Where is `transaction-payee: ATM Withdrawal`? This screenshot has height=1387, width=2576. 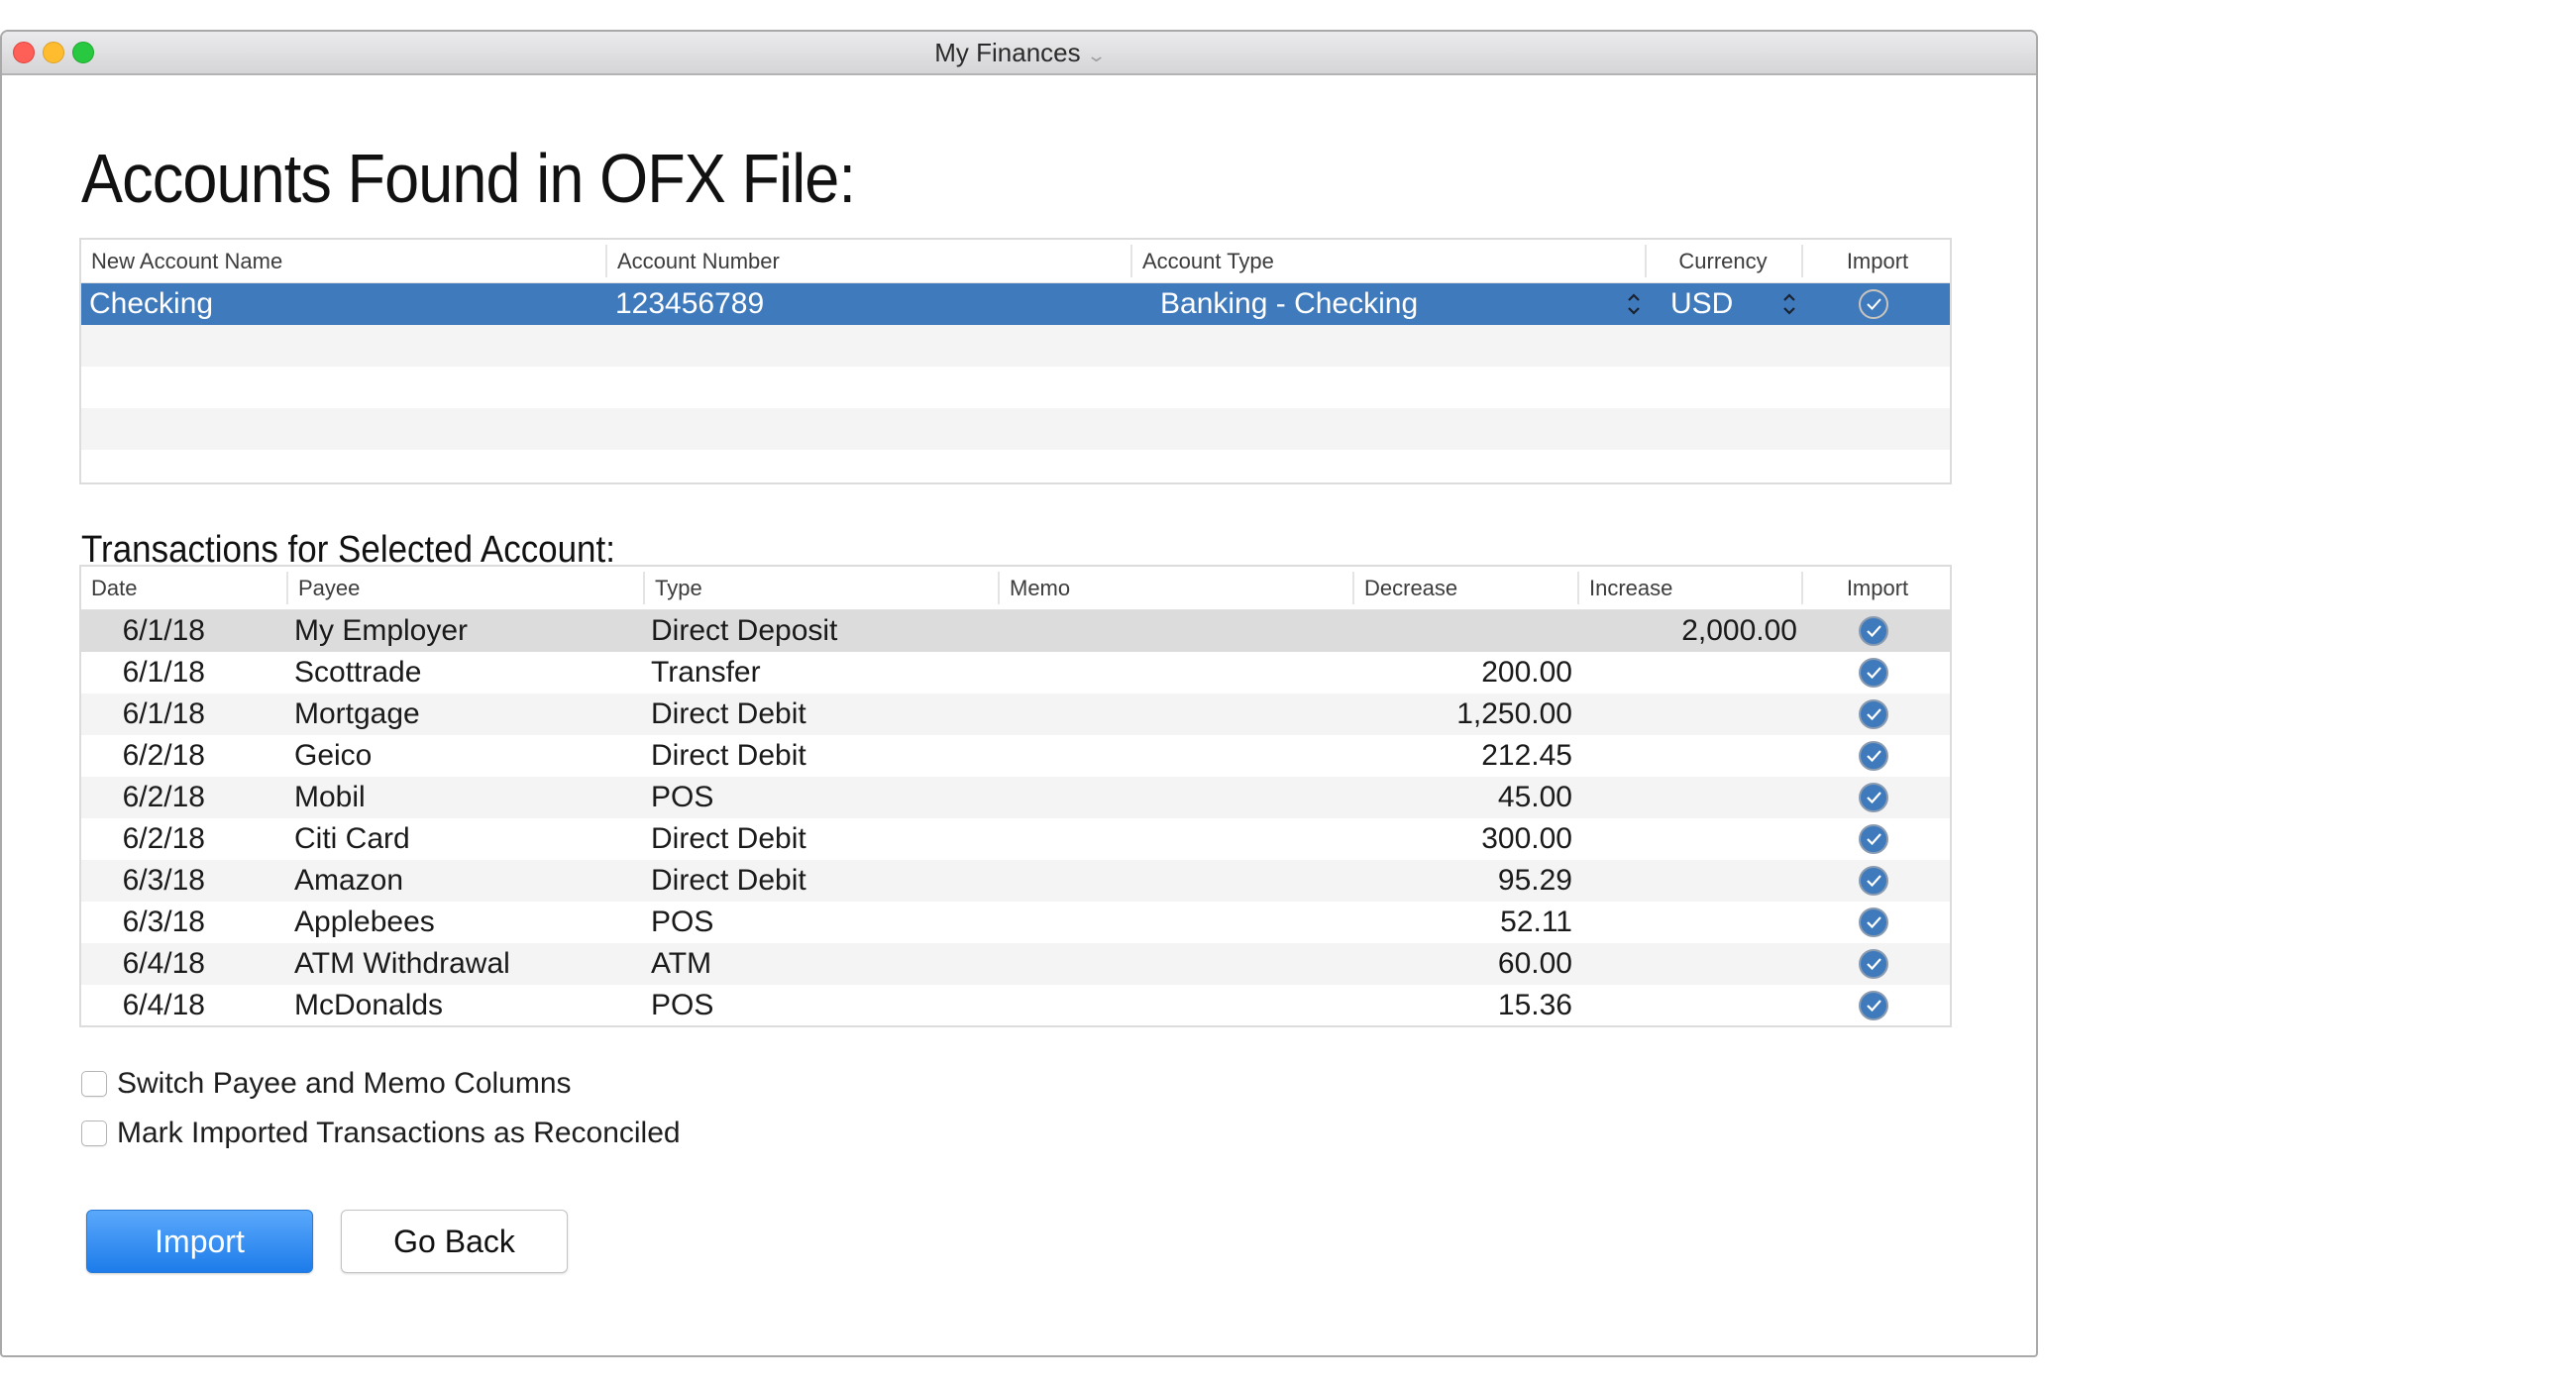 transaction-payee: ATM Withdrawal is located at coordinates (402, 963).